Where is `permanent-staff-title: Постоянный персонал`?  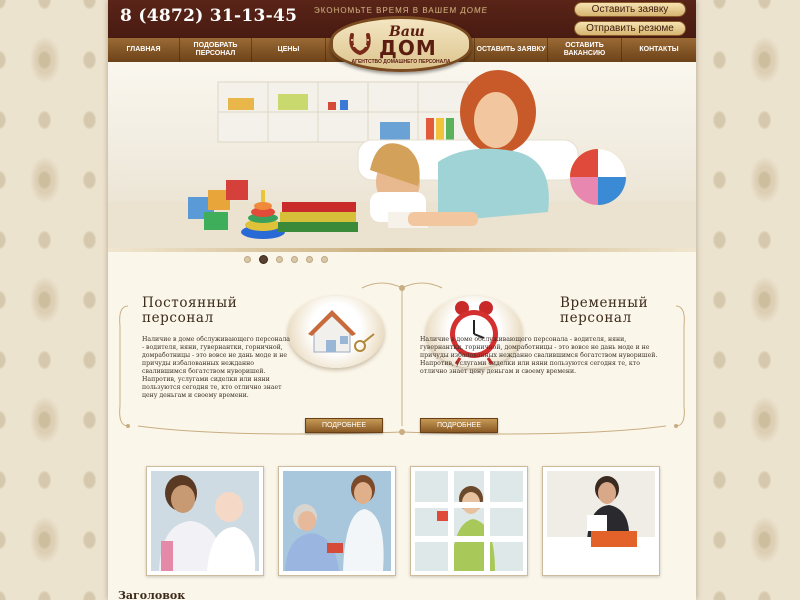 permanent-staff-title: Постоянный персонал is located at coordinates (190, 310).